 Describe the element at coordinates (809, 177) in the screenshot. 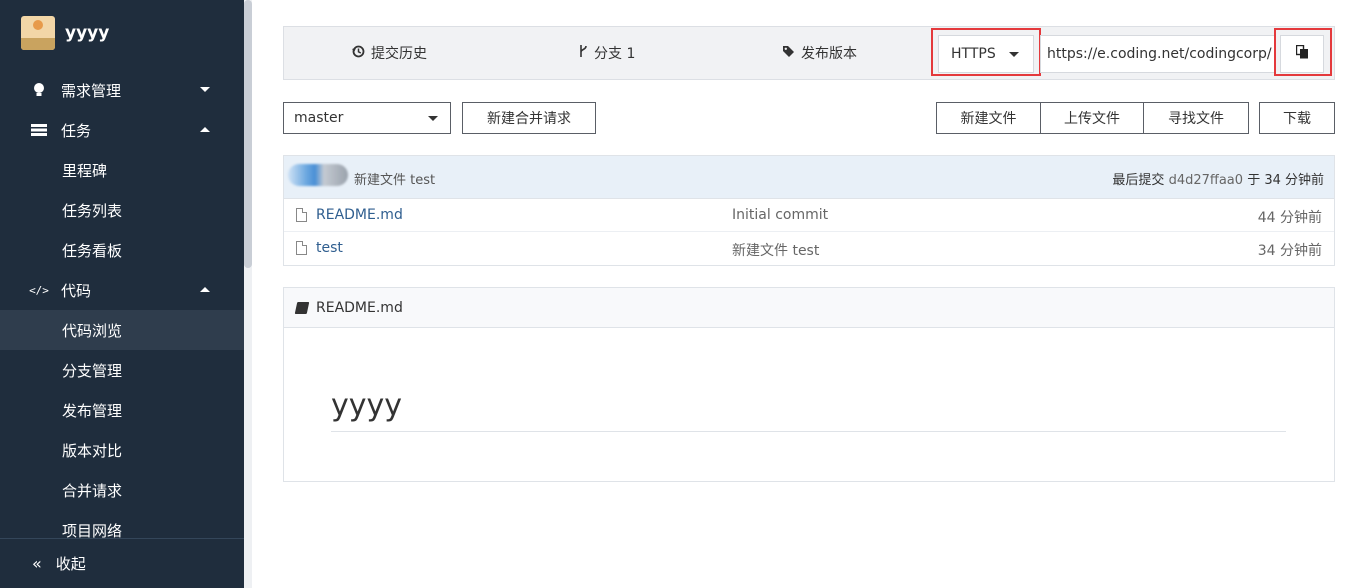

I see `latest-commit-bar: 新建文件 test 最后提交 d4d27ffaa0 于 34 分钟前` at that location.